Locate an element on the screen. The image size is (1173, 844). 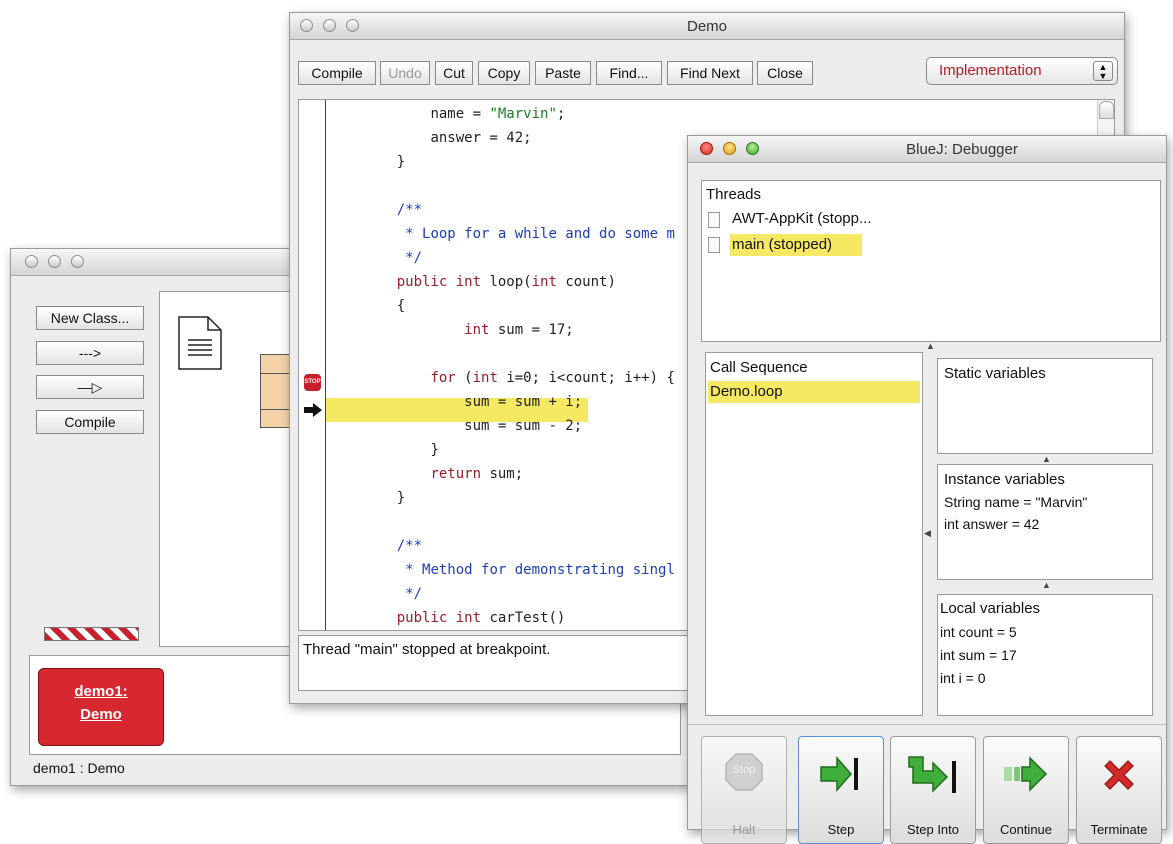
debugger-titlebar: BlueJ: Debugger is located at coordinates (927, 149).